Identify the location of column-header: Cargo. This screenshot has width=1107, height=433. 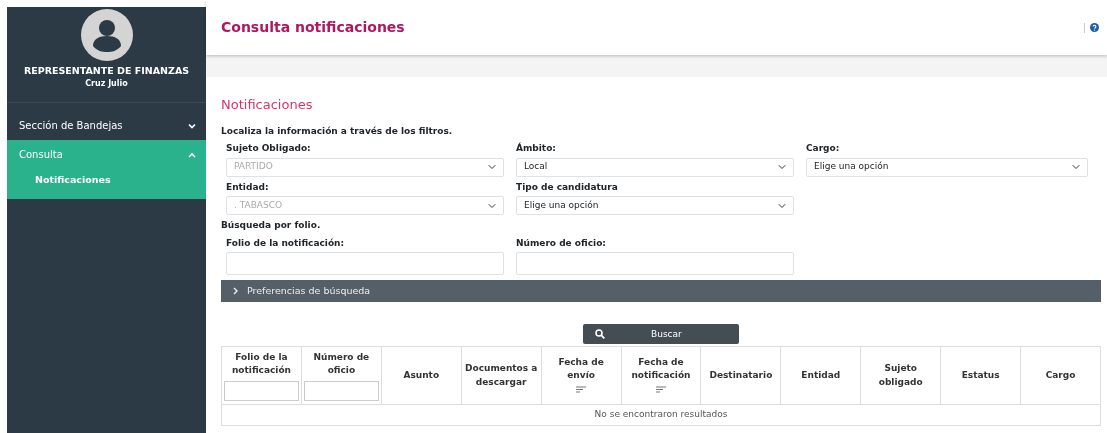
(1060, 375).